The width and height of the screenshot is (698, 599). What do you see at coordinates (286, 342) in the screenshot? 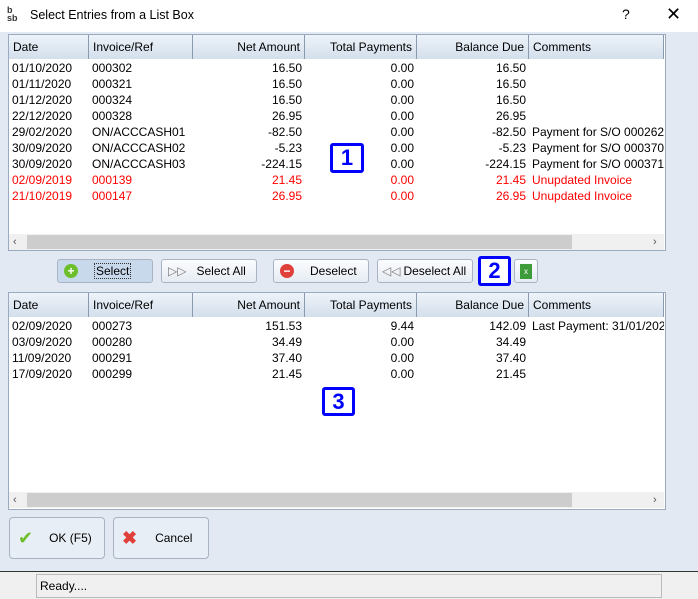
I see `table-cell: 34.49` at bounding box center [286, 342].